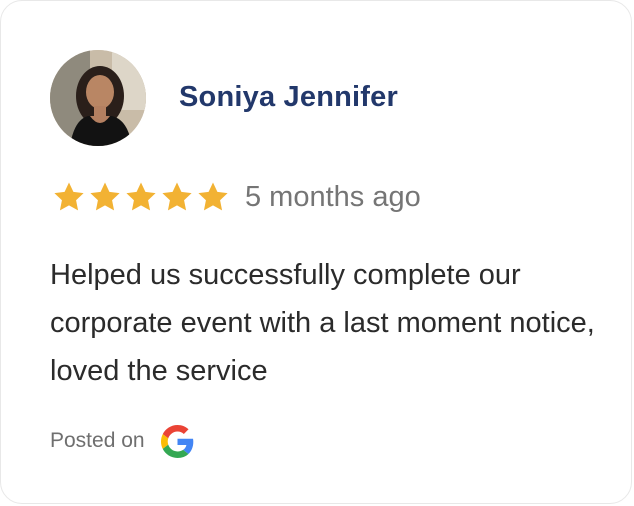 Image resolution: width=634 pixels, height=506 pixels. Describe the element at coordinates (177, 441) in the screenshot. I see `google-logo-icon` at that location.